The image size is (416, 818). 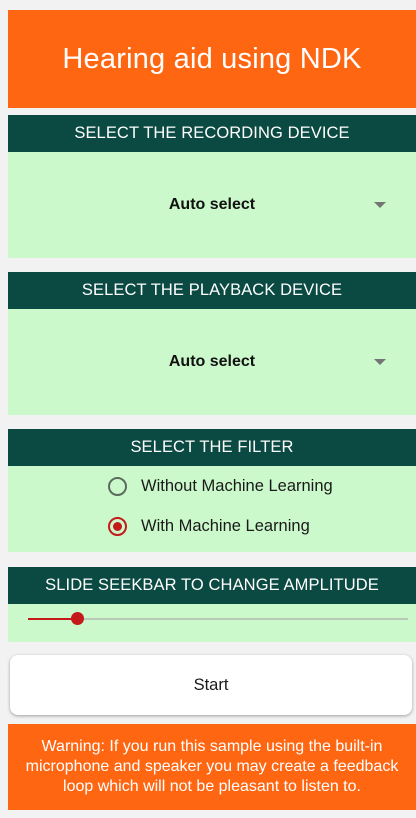 I want to click on seekbar-progress, so click(x=53, y=619).